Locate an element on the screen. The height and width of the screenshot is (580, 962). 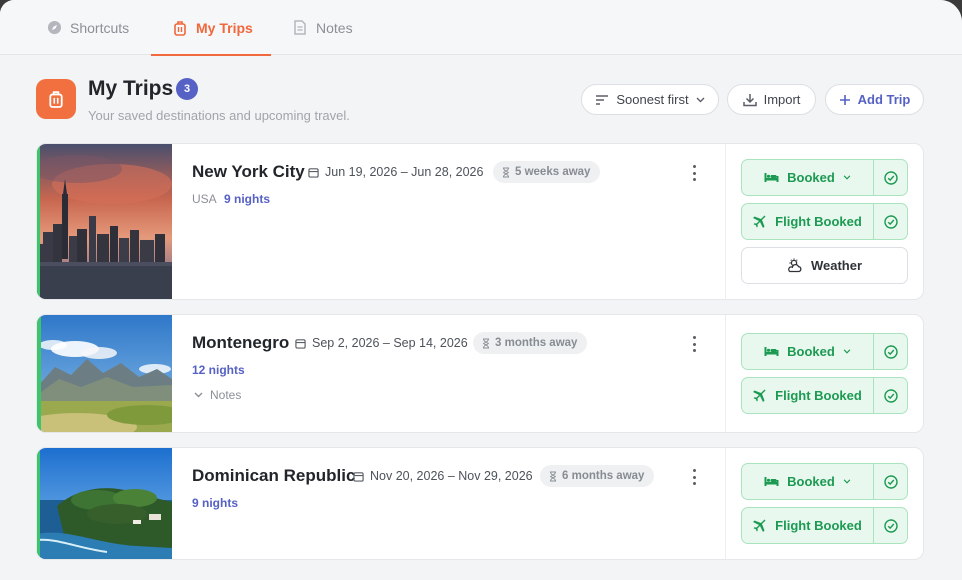
trip-photo-dominican-republic is located at coordinates (104, 503).